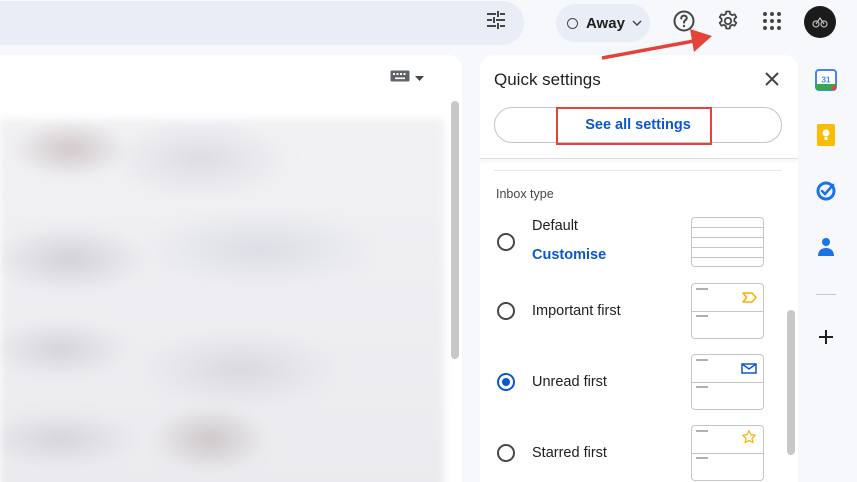 This screenshot has height=482, width=857. I want to click on unread-first-preview-thumbnail, so click(727, 382).